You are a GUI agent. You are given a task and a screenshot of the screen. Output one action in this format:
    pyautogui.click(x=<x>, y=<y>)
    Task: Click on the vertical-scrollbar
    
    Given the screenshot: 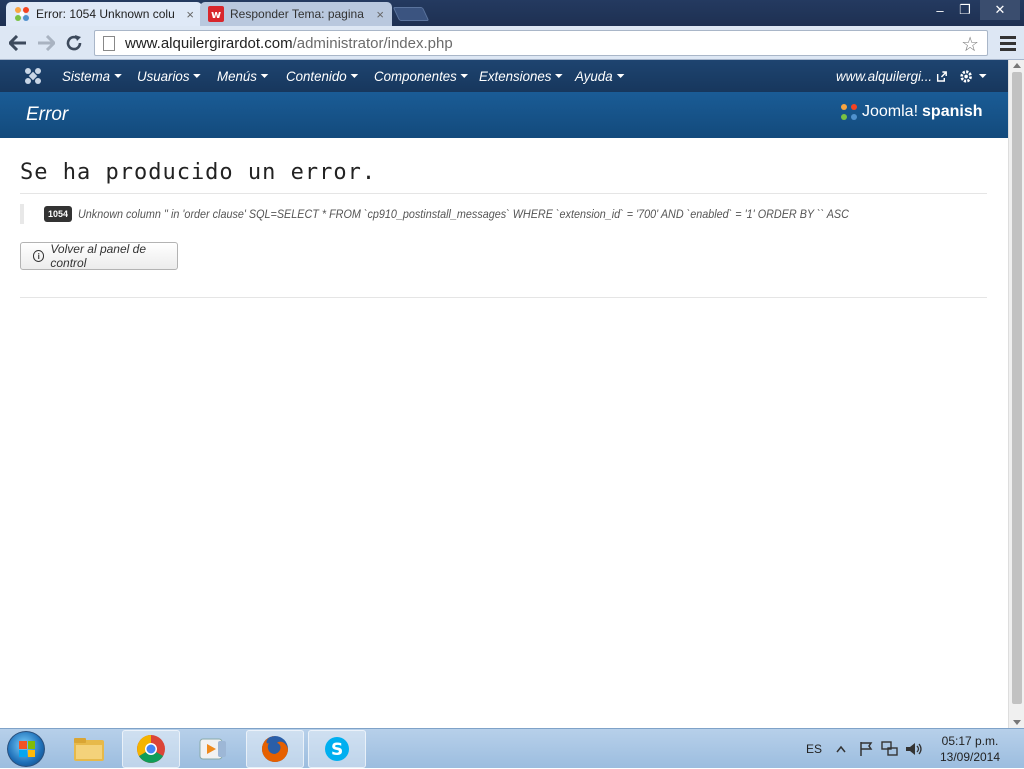 What is the action you would take?
    pyautogui.click(x=1016, y=394)
    